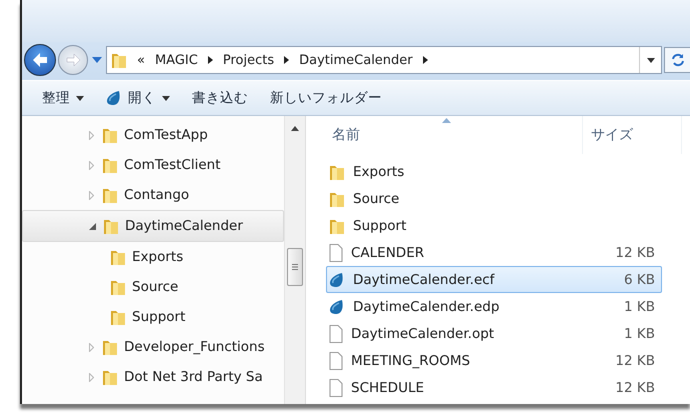 Image resolution: width=690 pixels, height=414 pixels. What do you see at coordinates (184, 226) in the screenshot?
I see `tree-label: DaytimeCalender` at bounding box center [184, 226].